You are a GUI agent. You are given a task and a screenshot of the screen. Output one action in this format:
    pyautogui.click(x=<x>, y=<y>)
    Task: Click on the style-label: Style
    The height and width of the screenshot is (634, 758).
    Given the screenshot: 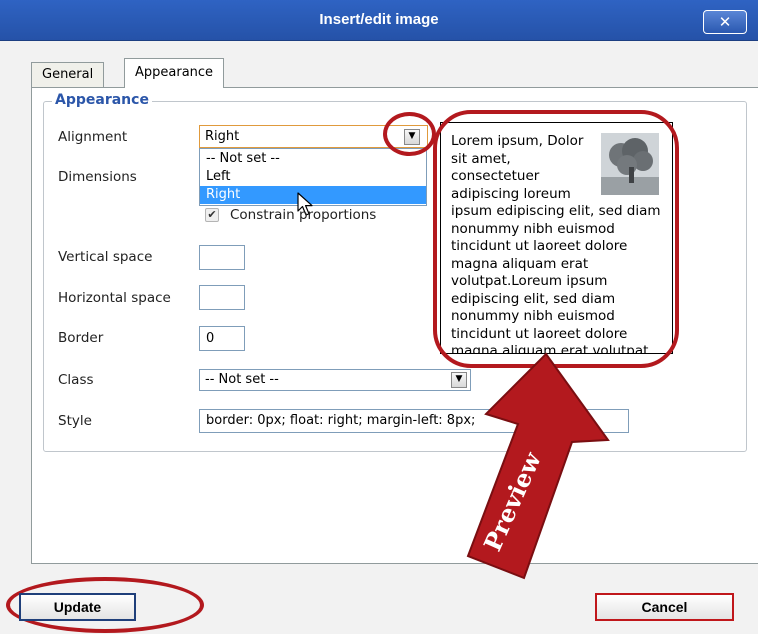 What is the action you would take?
    pyautogui.click(x=75, y=421)
    